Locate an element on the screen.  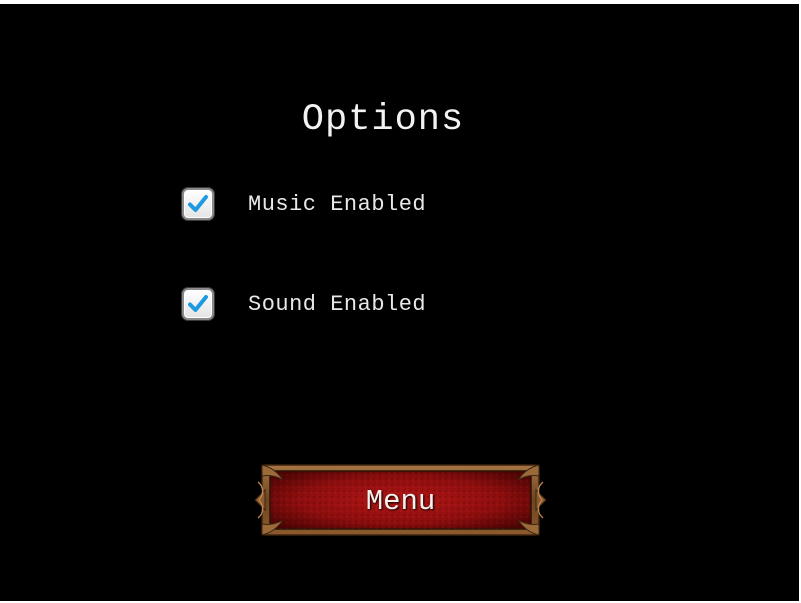
menu-button: Menu is located at coordinates (400, 500).